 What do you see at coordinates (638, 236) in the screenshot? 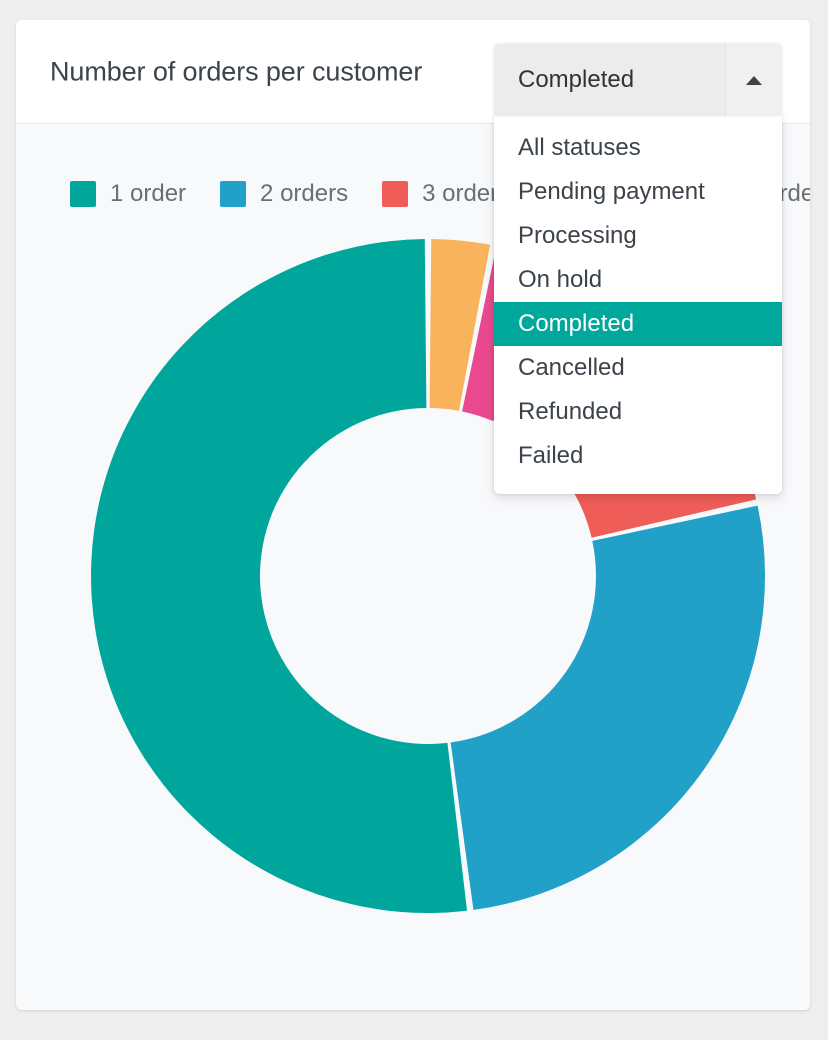
I see `status-option-processing: Processing` at bounding box center [638, 236].